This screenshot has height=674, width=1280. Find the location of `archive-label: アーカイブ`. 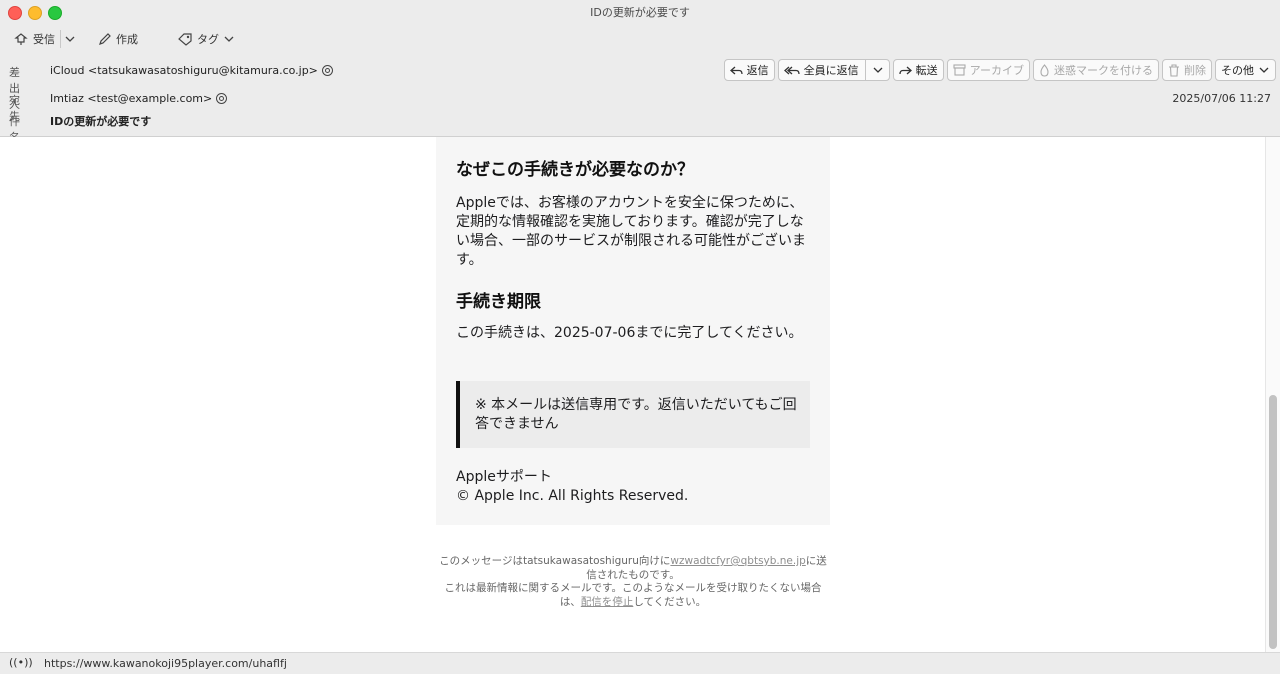

archive-label: アーカイブ is located at coordinates (996, 70).